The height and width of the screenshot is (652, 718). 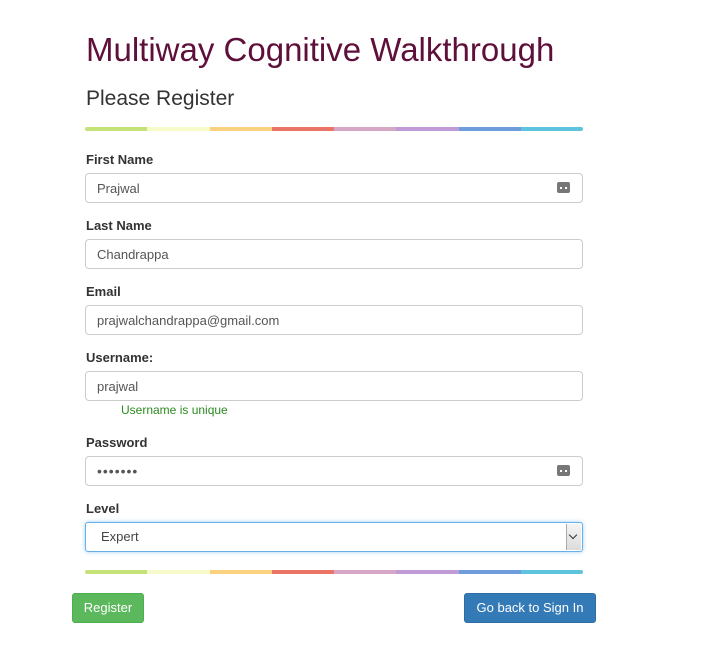 What do you see at coordinates (120, 536) in the screenshot?
I see `level-selected-value: Expert` at bounding box center [120, 536].